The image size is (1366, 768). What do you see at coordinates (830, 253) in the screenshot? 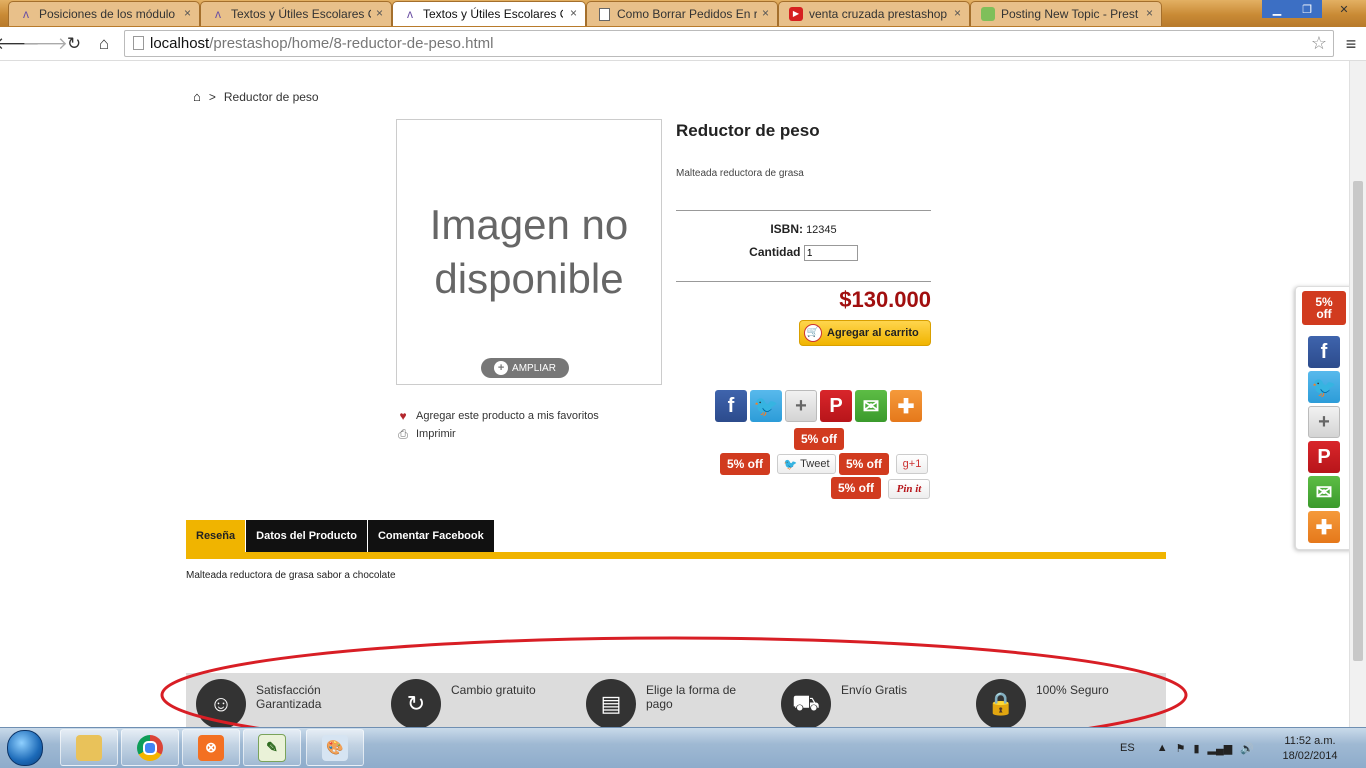
I see `quantity-input` at bounding box center [830, 253].